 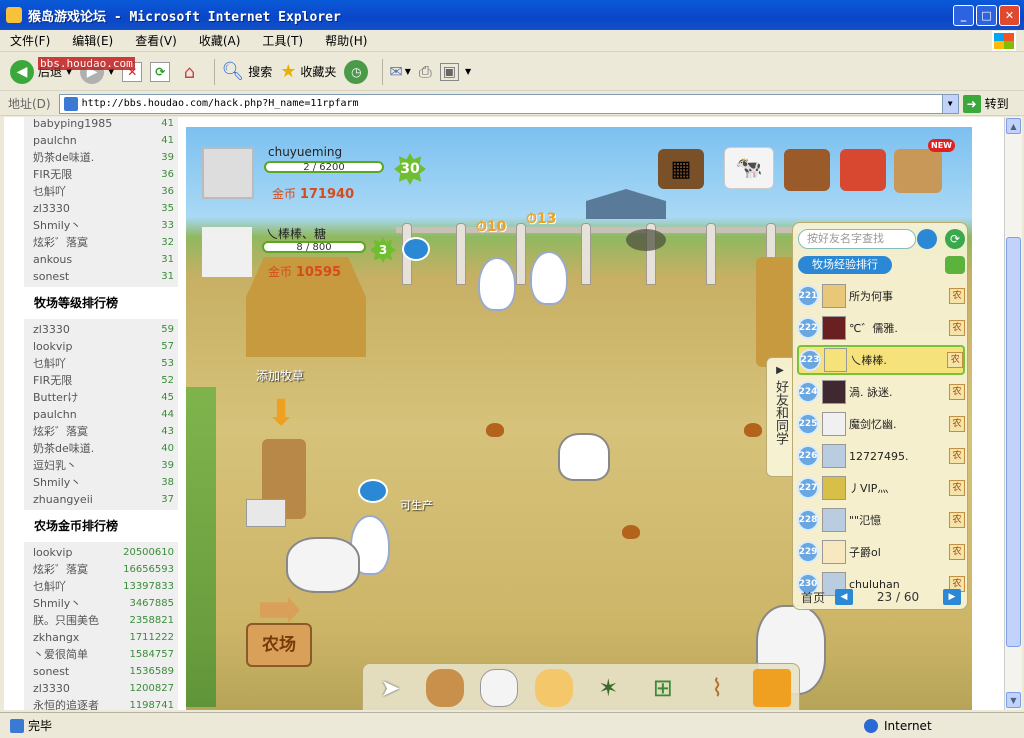 I want to click on mosquito-pest, so click(x=646, y=240).